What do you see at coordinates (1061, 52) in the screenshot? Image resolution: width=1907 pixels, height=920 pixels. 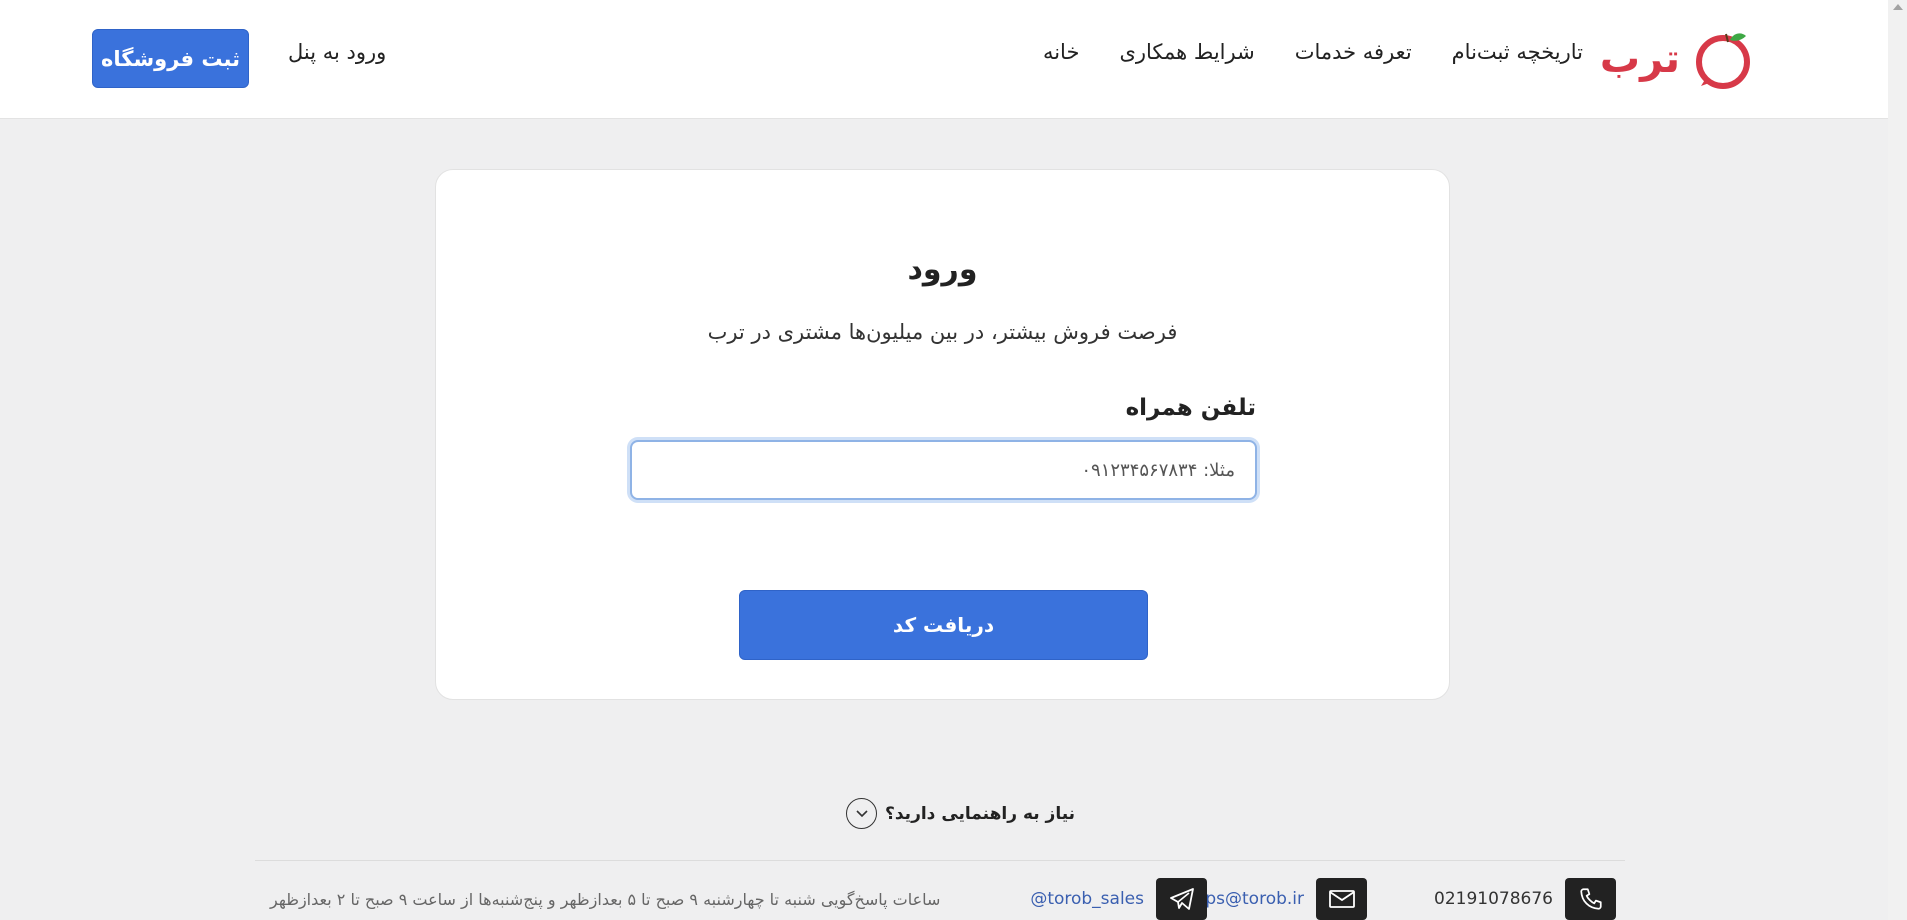 I see `nav-item-home: خانه` at bounding box center [1061, 52].